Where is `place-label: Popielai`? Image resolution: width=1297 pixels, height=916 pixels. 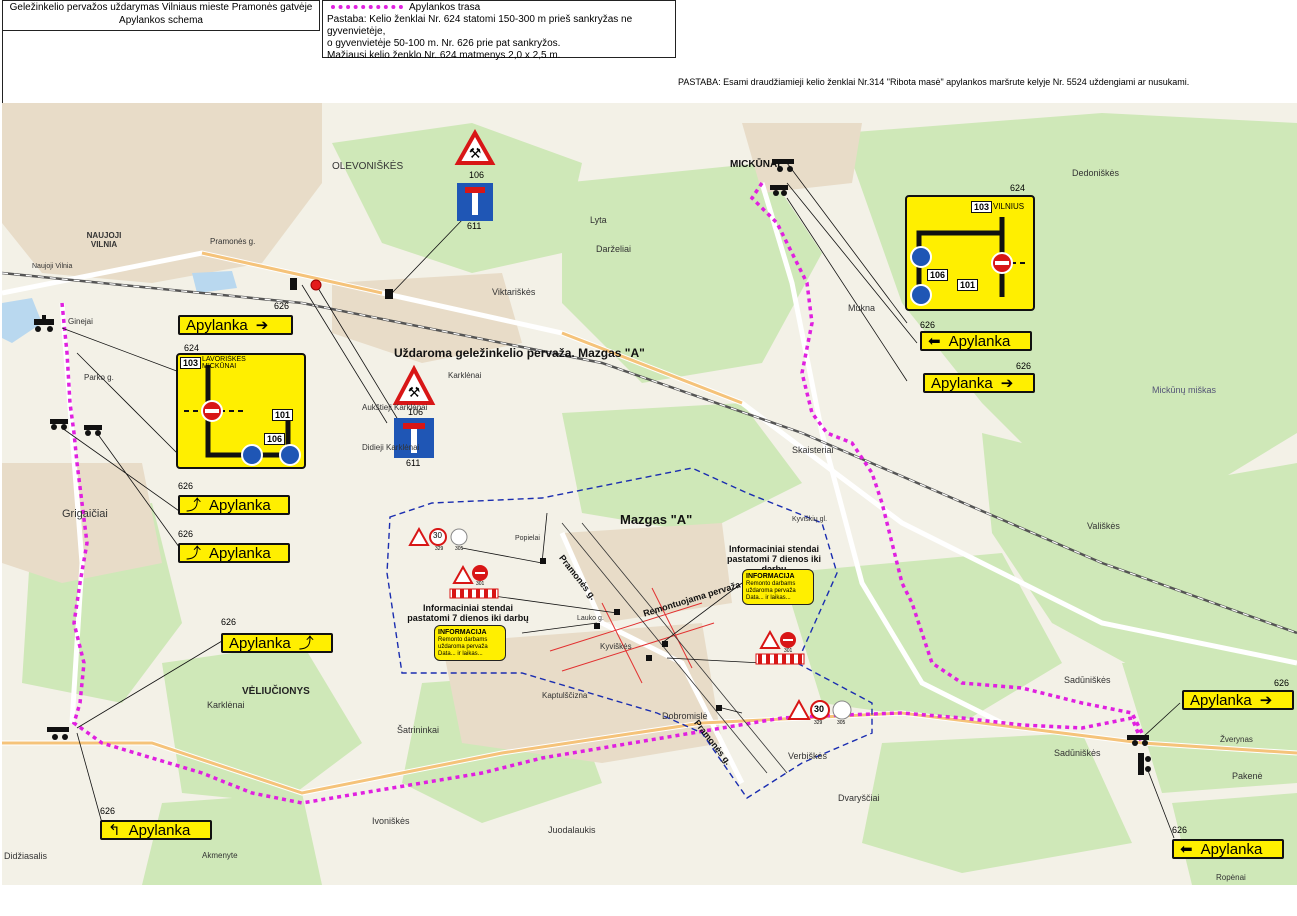
place-label: Popielai is located at coordinates (527, 538).